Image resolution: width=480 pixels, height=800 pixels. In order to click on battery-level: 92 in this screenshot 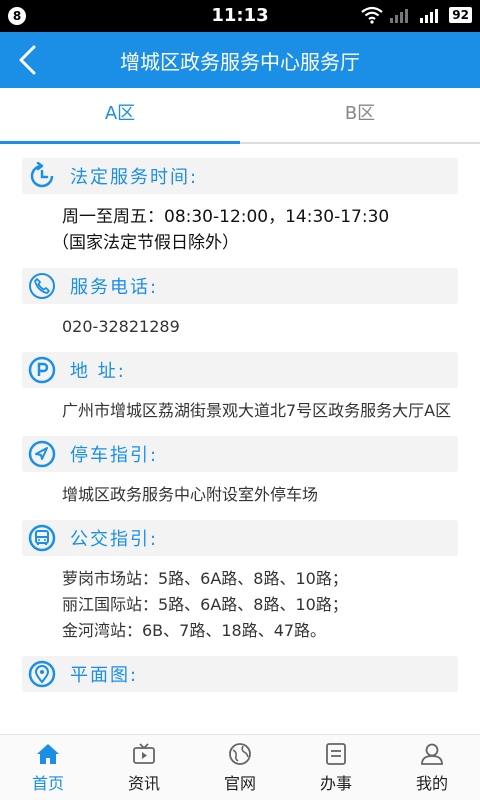, I will do `click(460, 15)`.